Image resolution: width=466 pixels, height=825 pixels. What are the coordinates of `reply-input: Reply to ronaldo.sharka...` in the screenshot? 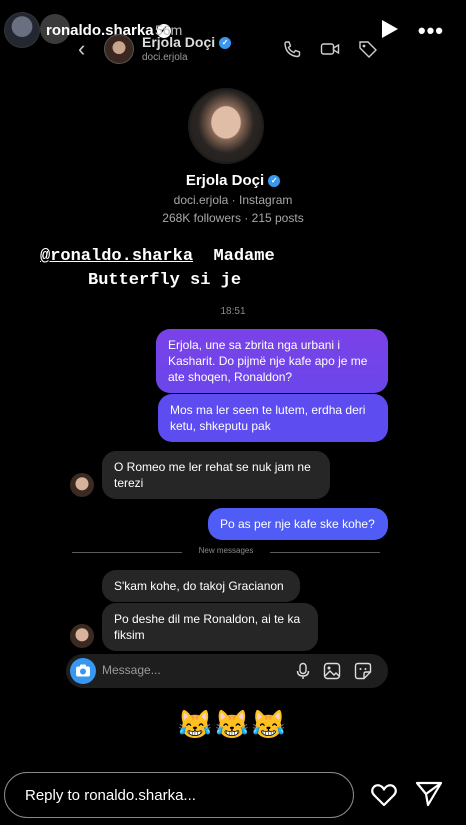 It's located at (179, 795).